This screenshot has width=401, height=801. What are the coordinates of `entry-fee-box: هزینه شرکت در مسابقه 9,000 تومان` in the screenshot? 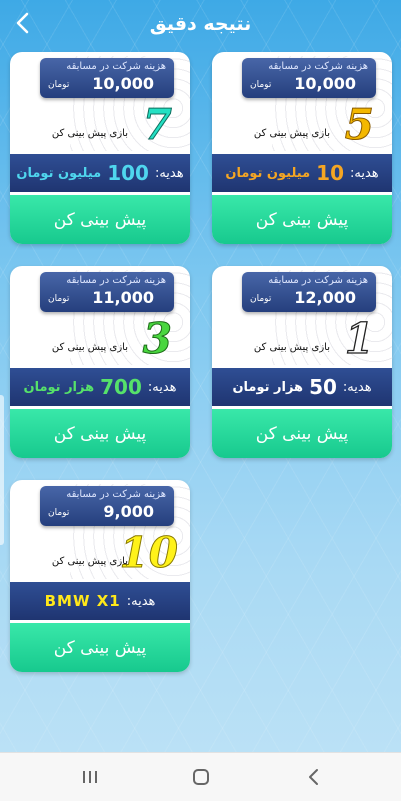 It's located at (107, 506).